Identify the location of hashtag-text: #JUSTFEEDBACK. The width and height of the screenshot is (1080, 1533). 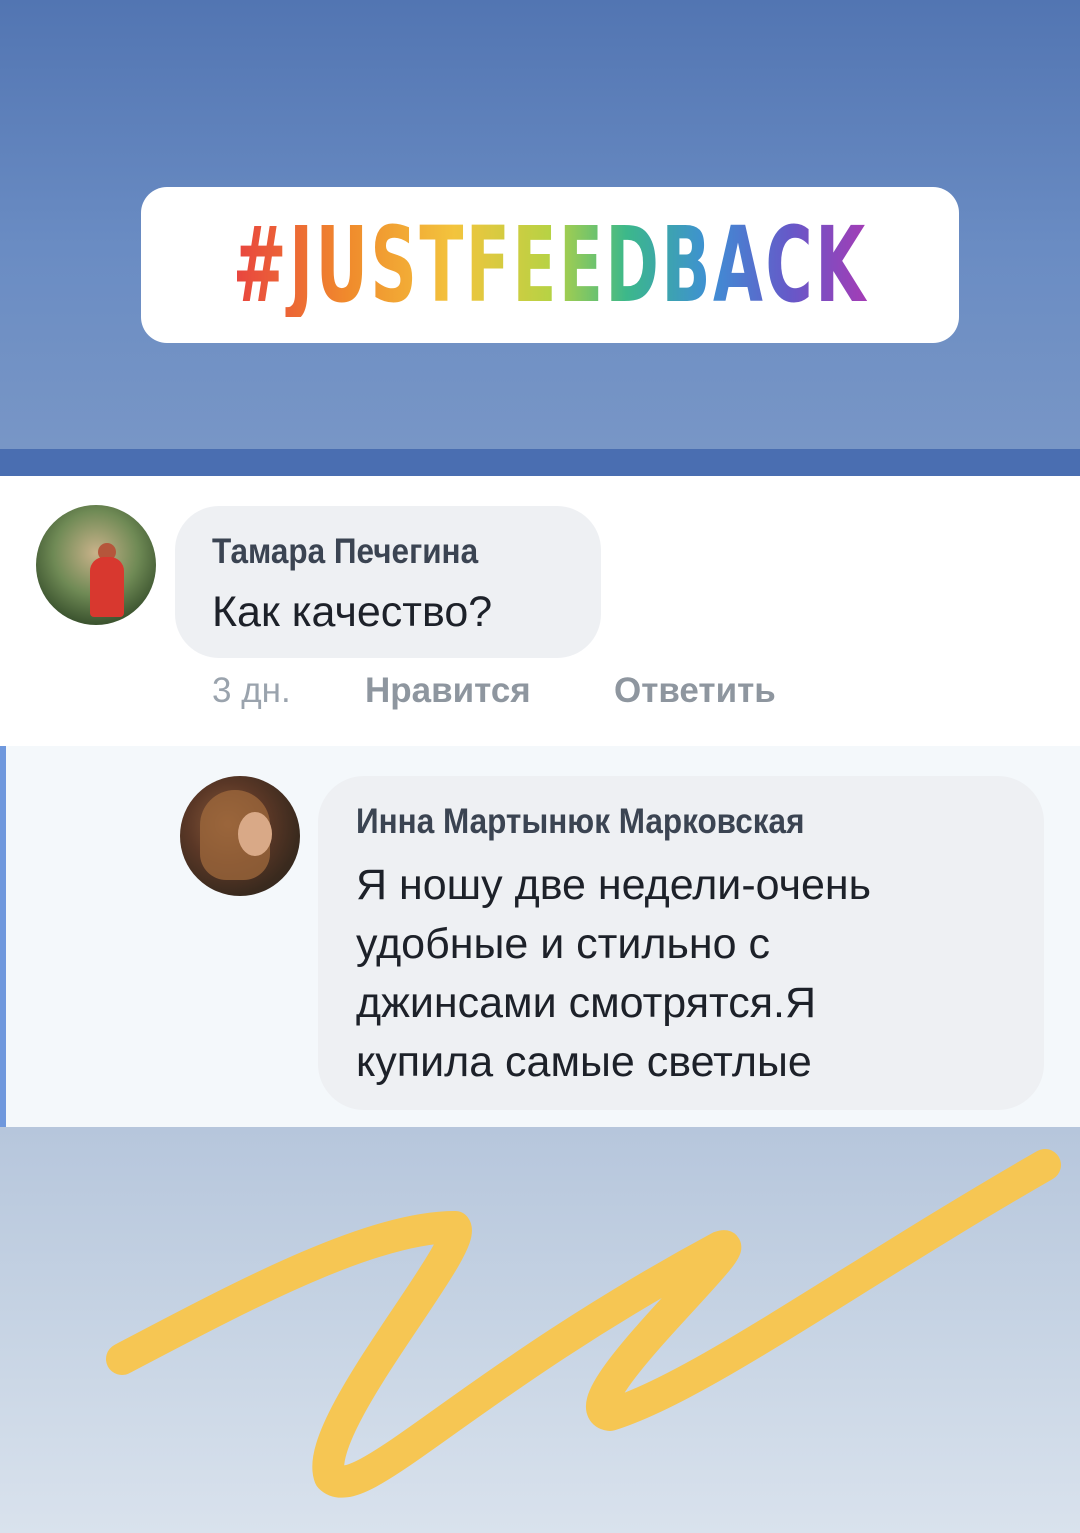
(550, 265).